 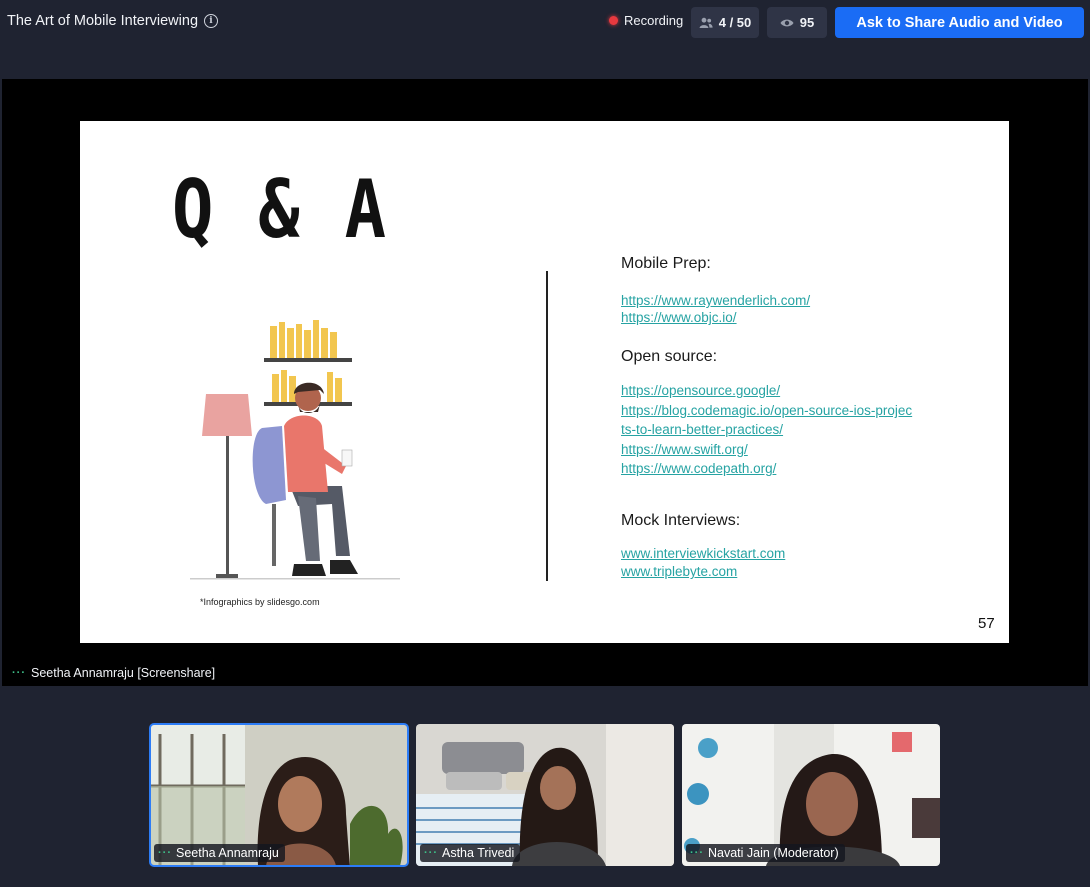 I want to click on info-icon: i, so click(x=211, y=21).